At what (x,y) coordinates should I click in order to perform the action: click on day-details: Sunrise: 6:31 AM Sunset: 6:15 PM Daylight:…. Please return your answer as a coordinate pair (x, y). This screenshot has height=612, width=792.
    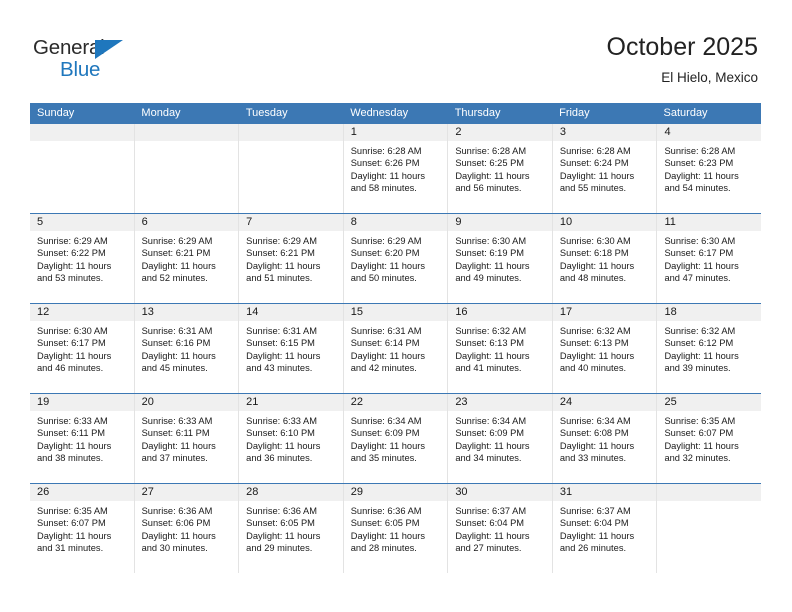
    Looking at the image, I should click on (291, 348).